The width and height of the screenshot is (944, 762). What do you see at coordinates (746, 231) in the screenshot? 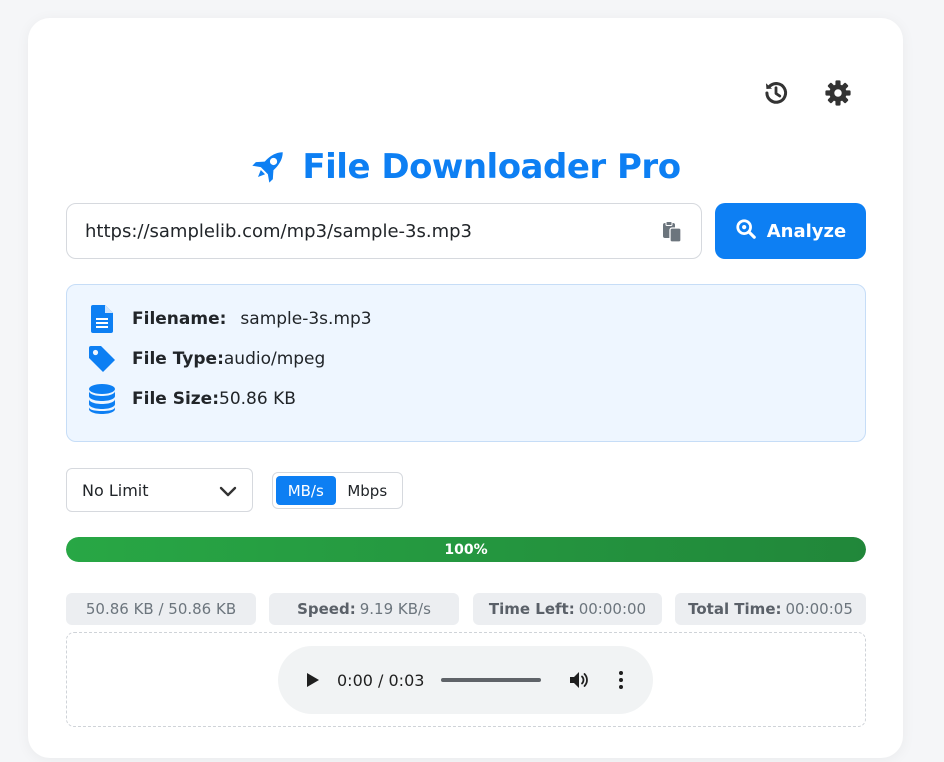
I see `search-icon` at bounding box center [746, 231].